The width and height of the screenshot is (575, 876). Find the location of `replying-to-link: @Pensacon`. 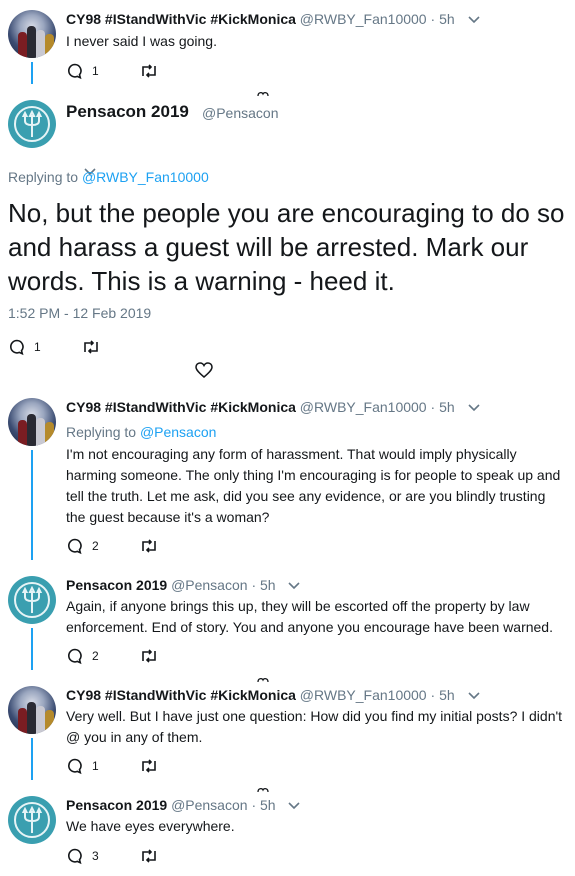

replying-to-link: @Pensacon is located at coordinates (178, 432).